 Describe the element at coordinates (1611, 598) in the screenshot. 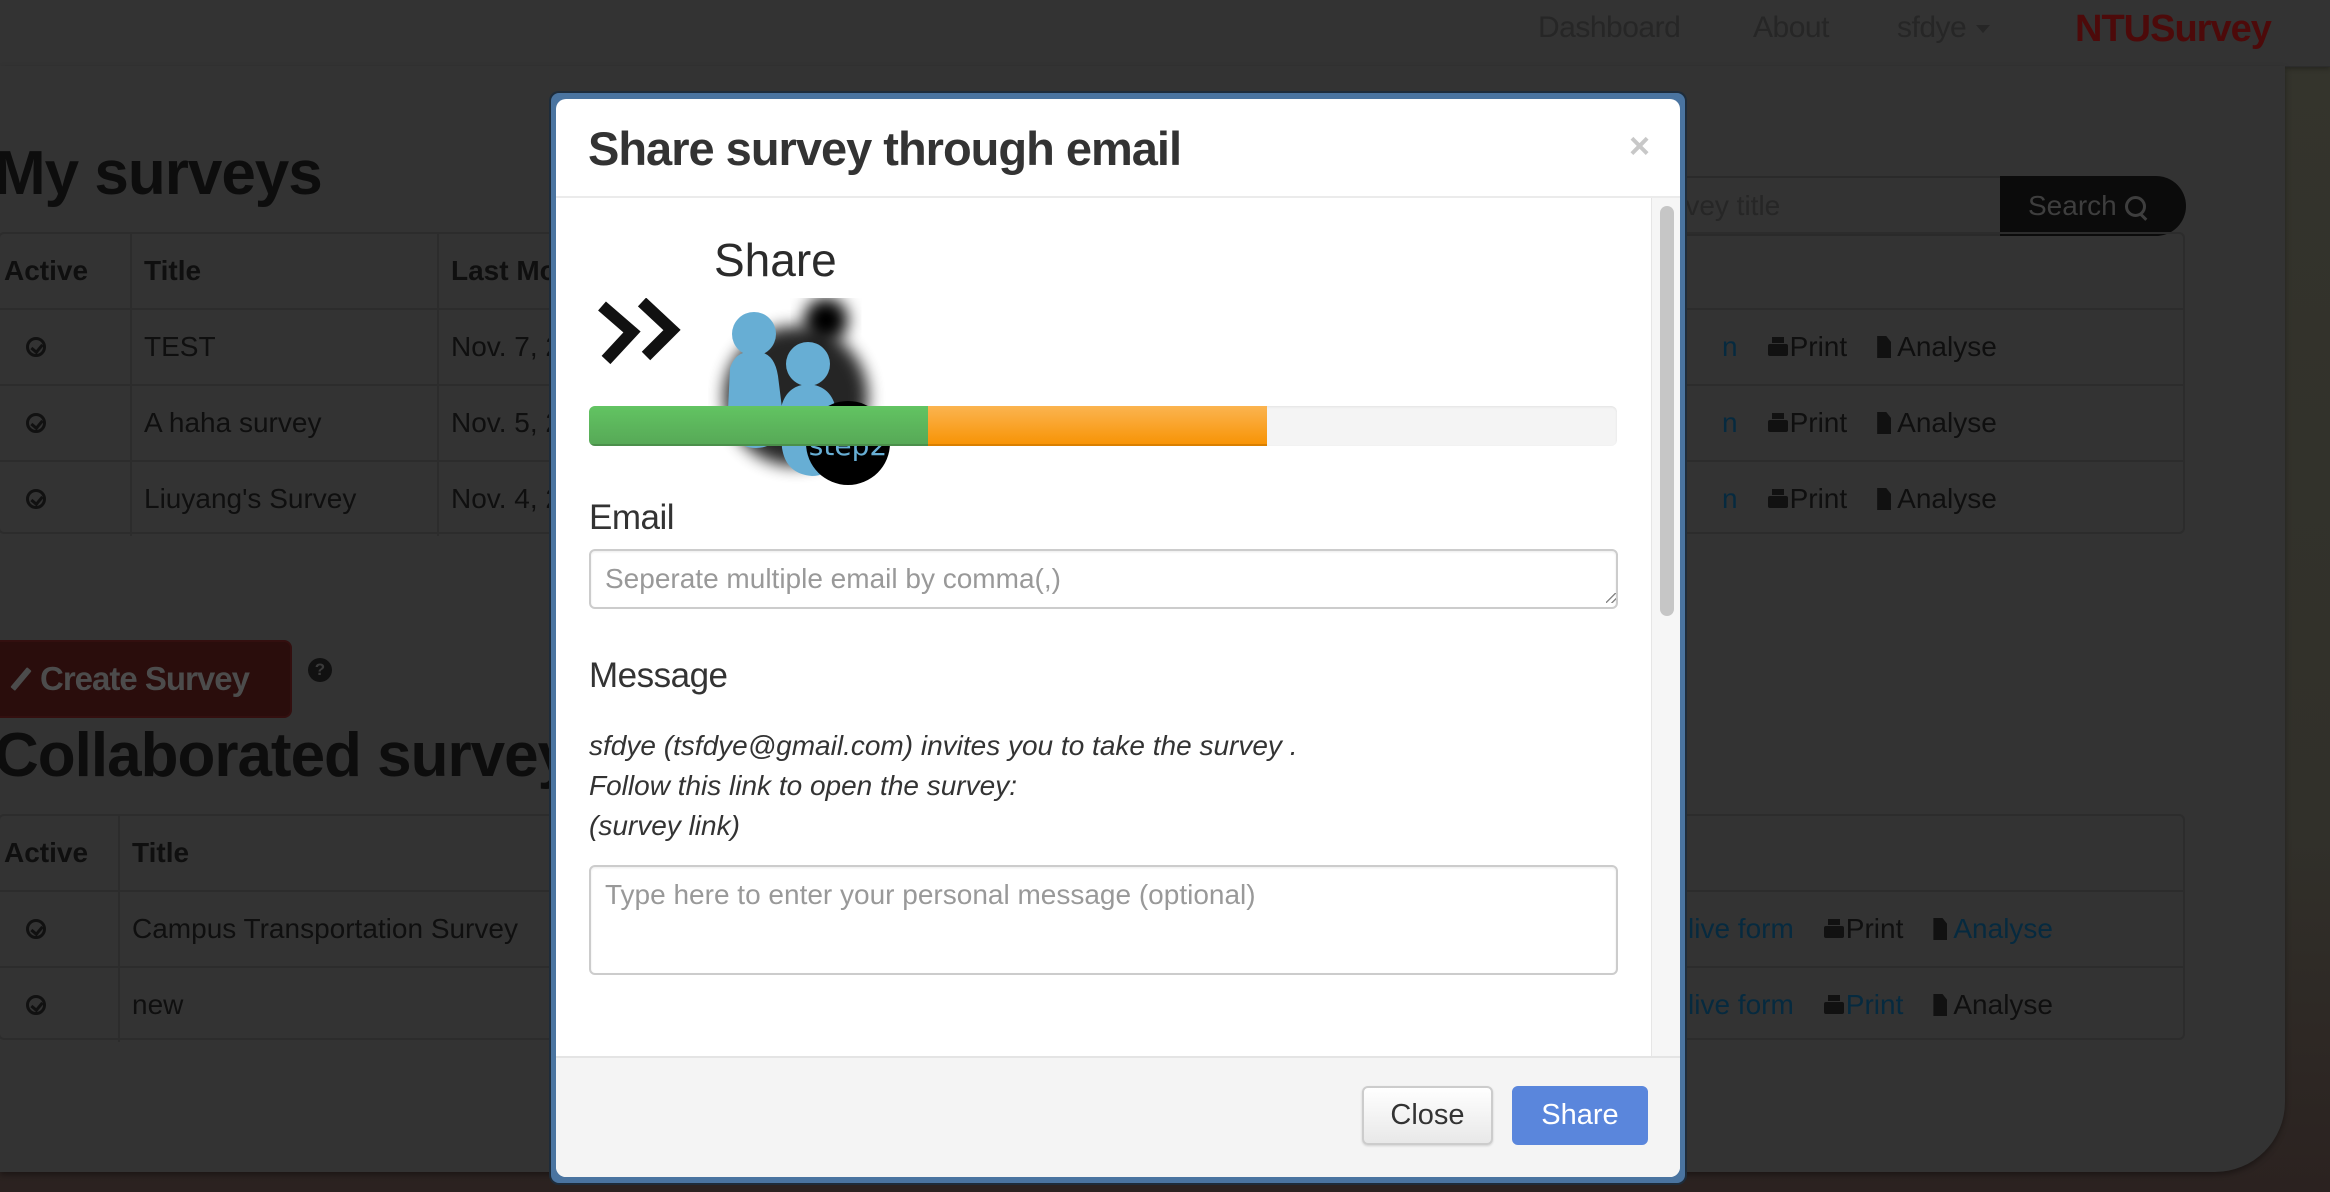

I see `resize-grip-icon` at that location.